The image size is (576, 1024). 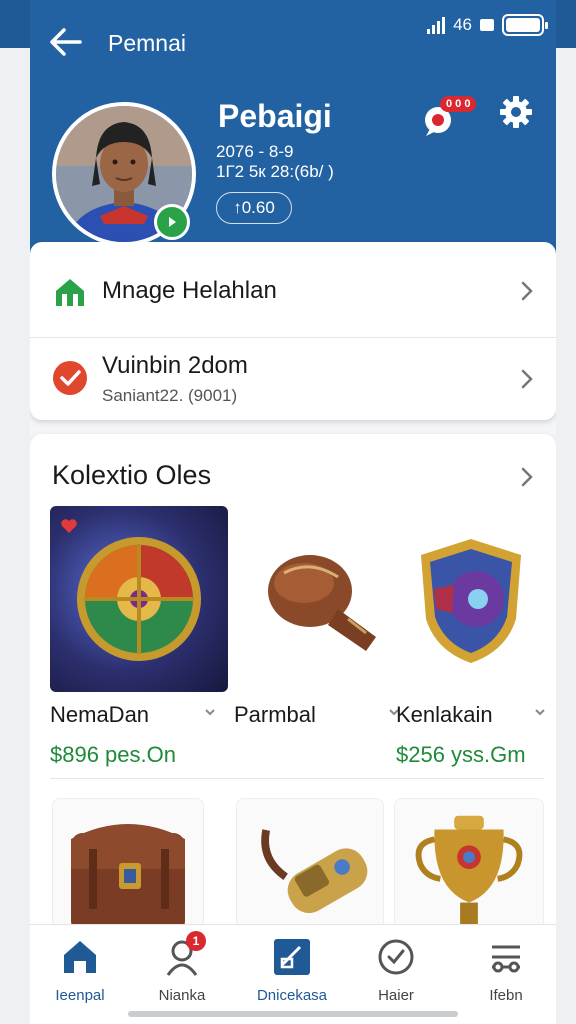 What do you see at coordinates (255, 151) in the screenshot?
I see `profile-date: 2076 - 8-9` at bounding box center [255, 151].